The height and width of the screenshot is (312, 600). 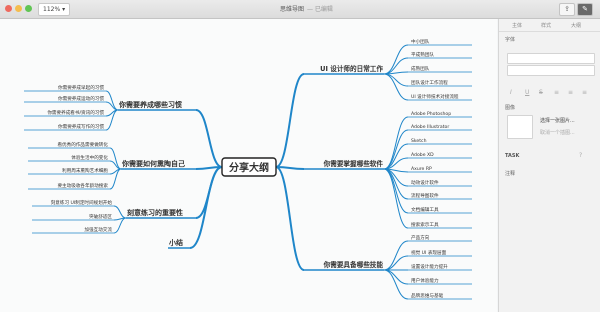 What do you see at coordinates (431, 114) in the screenshot?
I see `right-subtopic-label: Adobe Photoshop` at bounding box center [431, 114].